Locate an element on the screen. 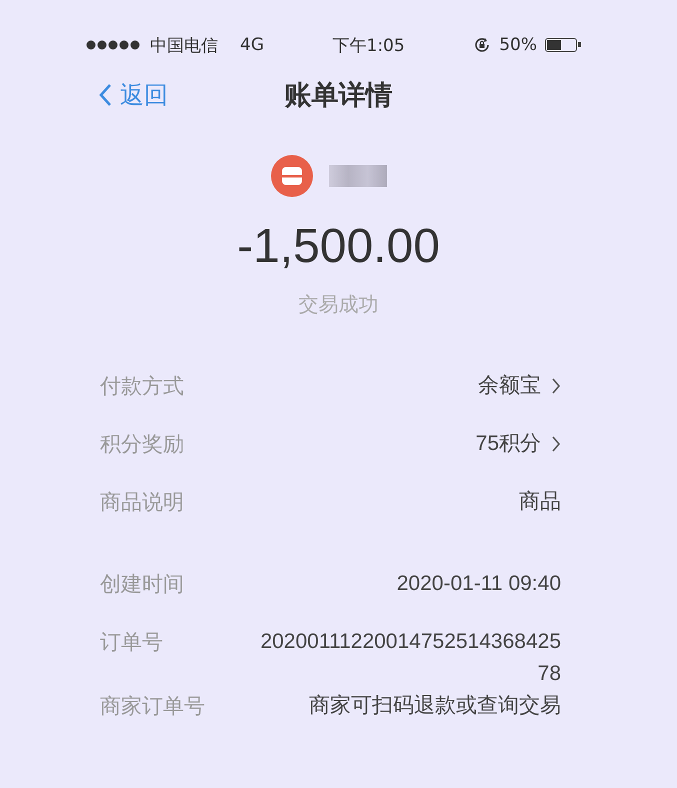  row-label: 积分奖励 is located at coordinates (142, 444).